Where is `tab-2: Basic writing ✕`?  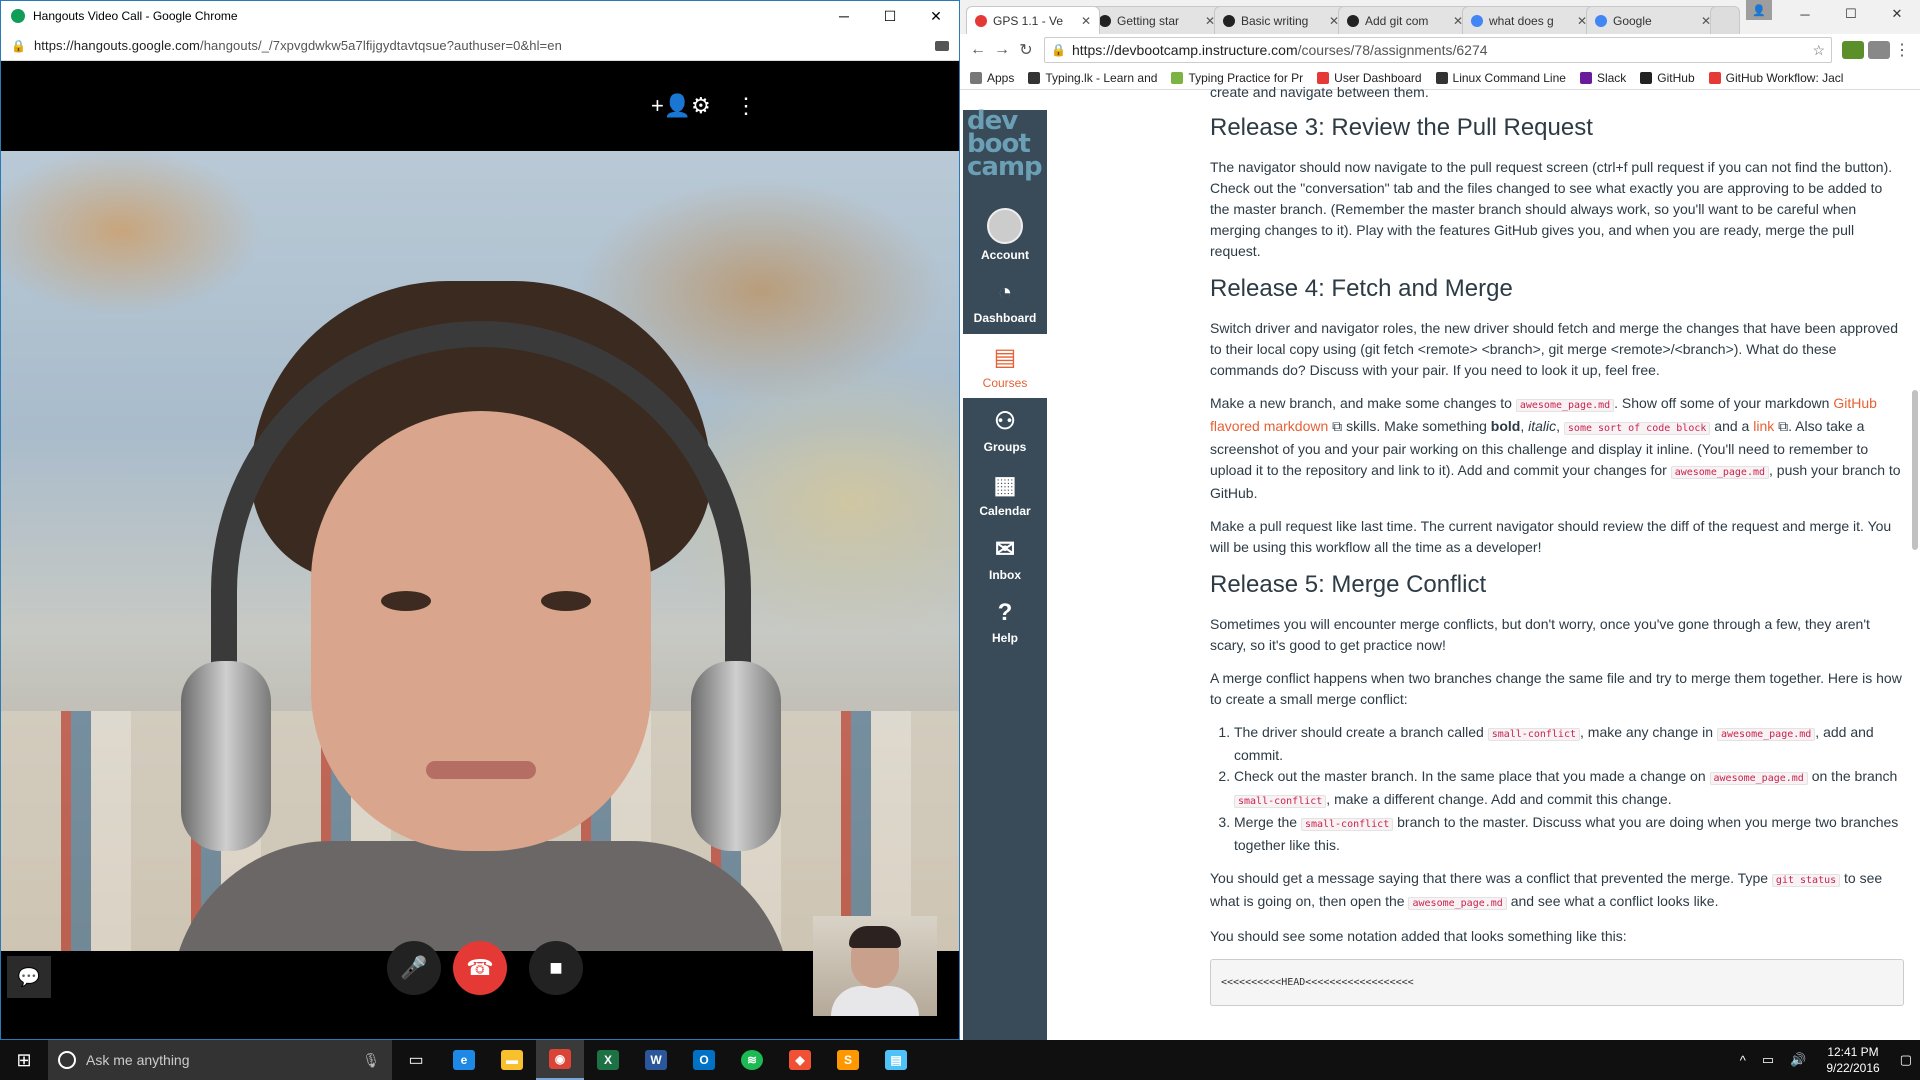 tab-2: Basic writing ✕ is located at coordinates (1281, 20).